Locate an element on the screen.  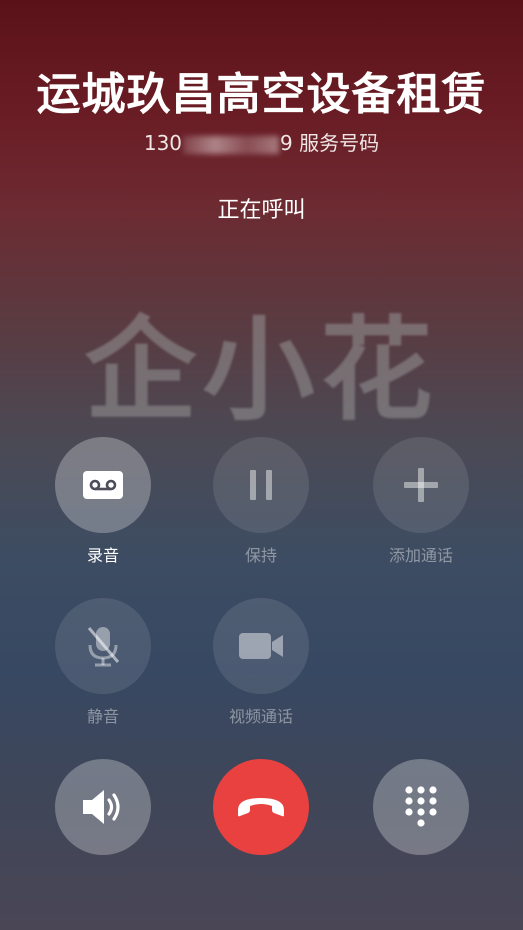
dialpad-icon is located at coordinates (421, 806).